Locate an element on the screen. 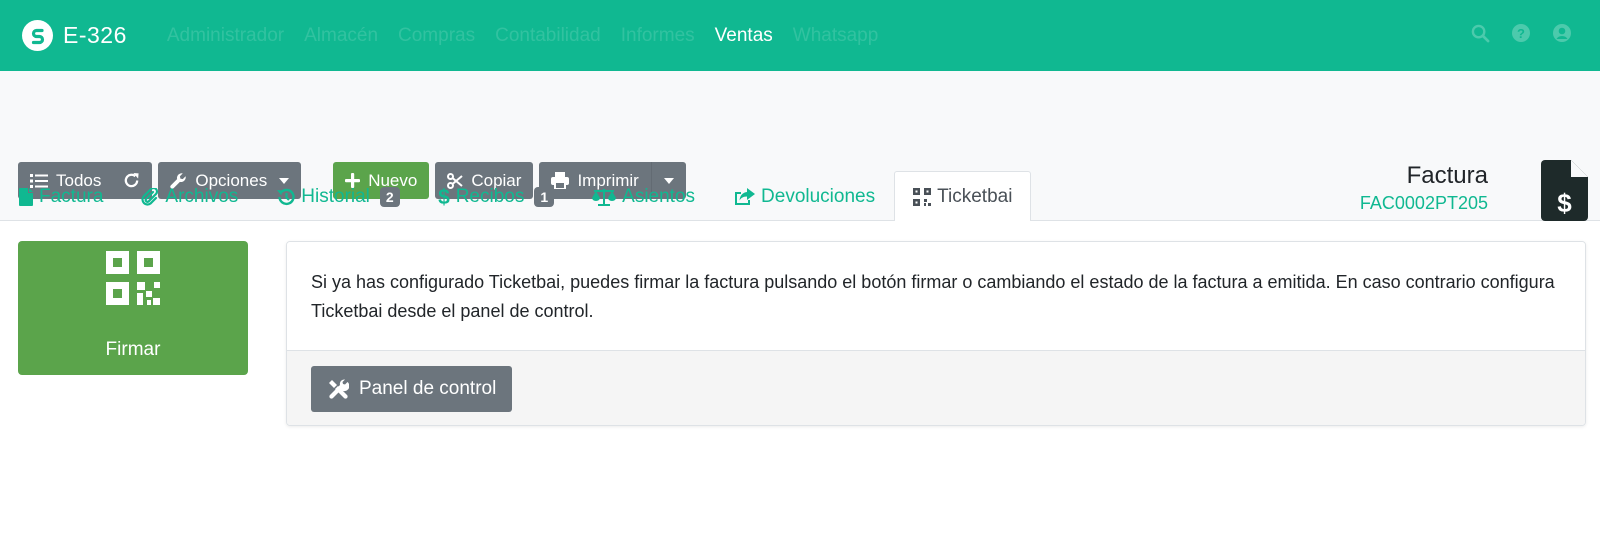  firmar-label: Firmar is located at coordinates (133, 349).